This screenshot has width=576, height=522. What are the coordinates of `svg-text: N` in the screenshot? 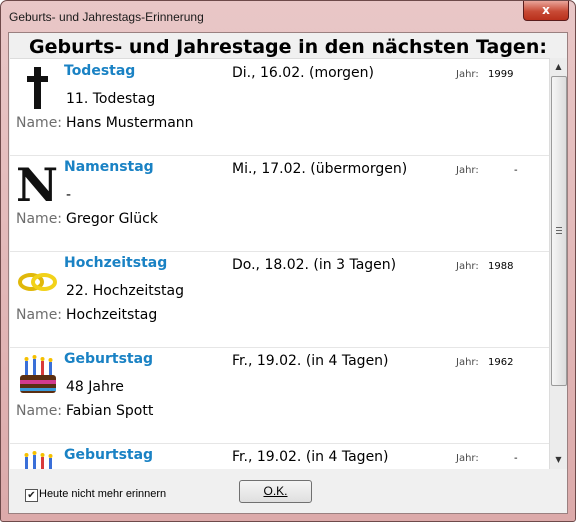 It's located at (37, 183).